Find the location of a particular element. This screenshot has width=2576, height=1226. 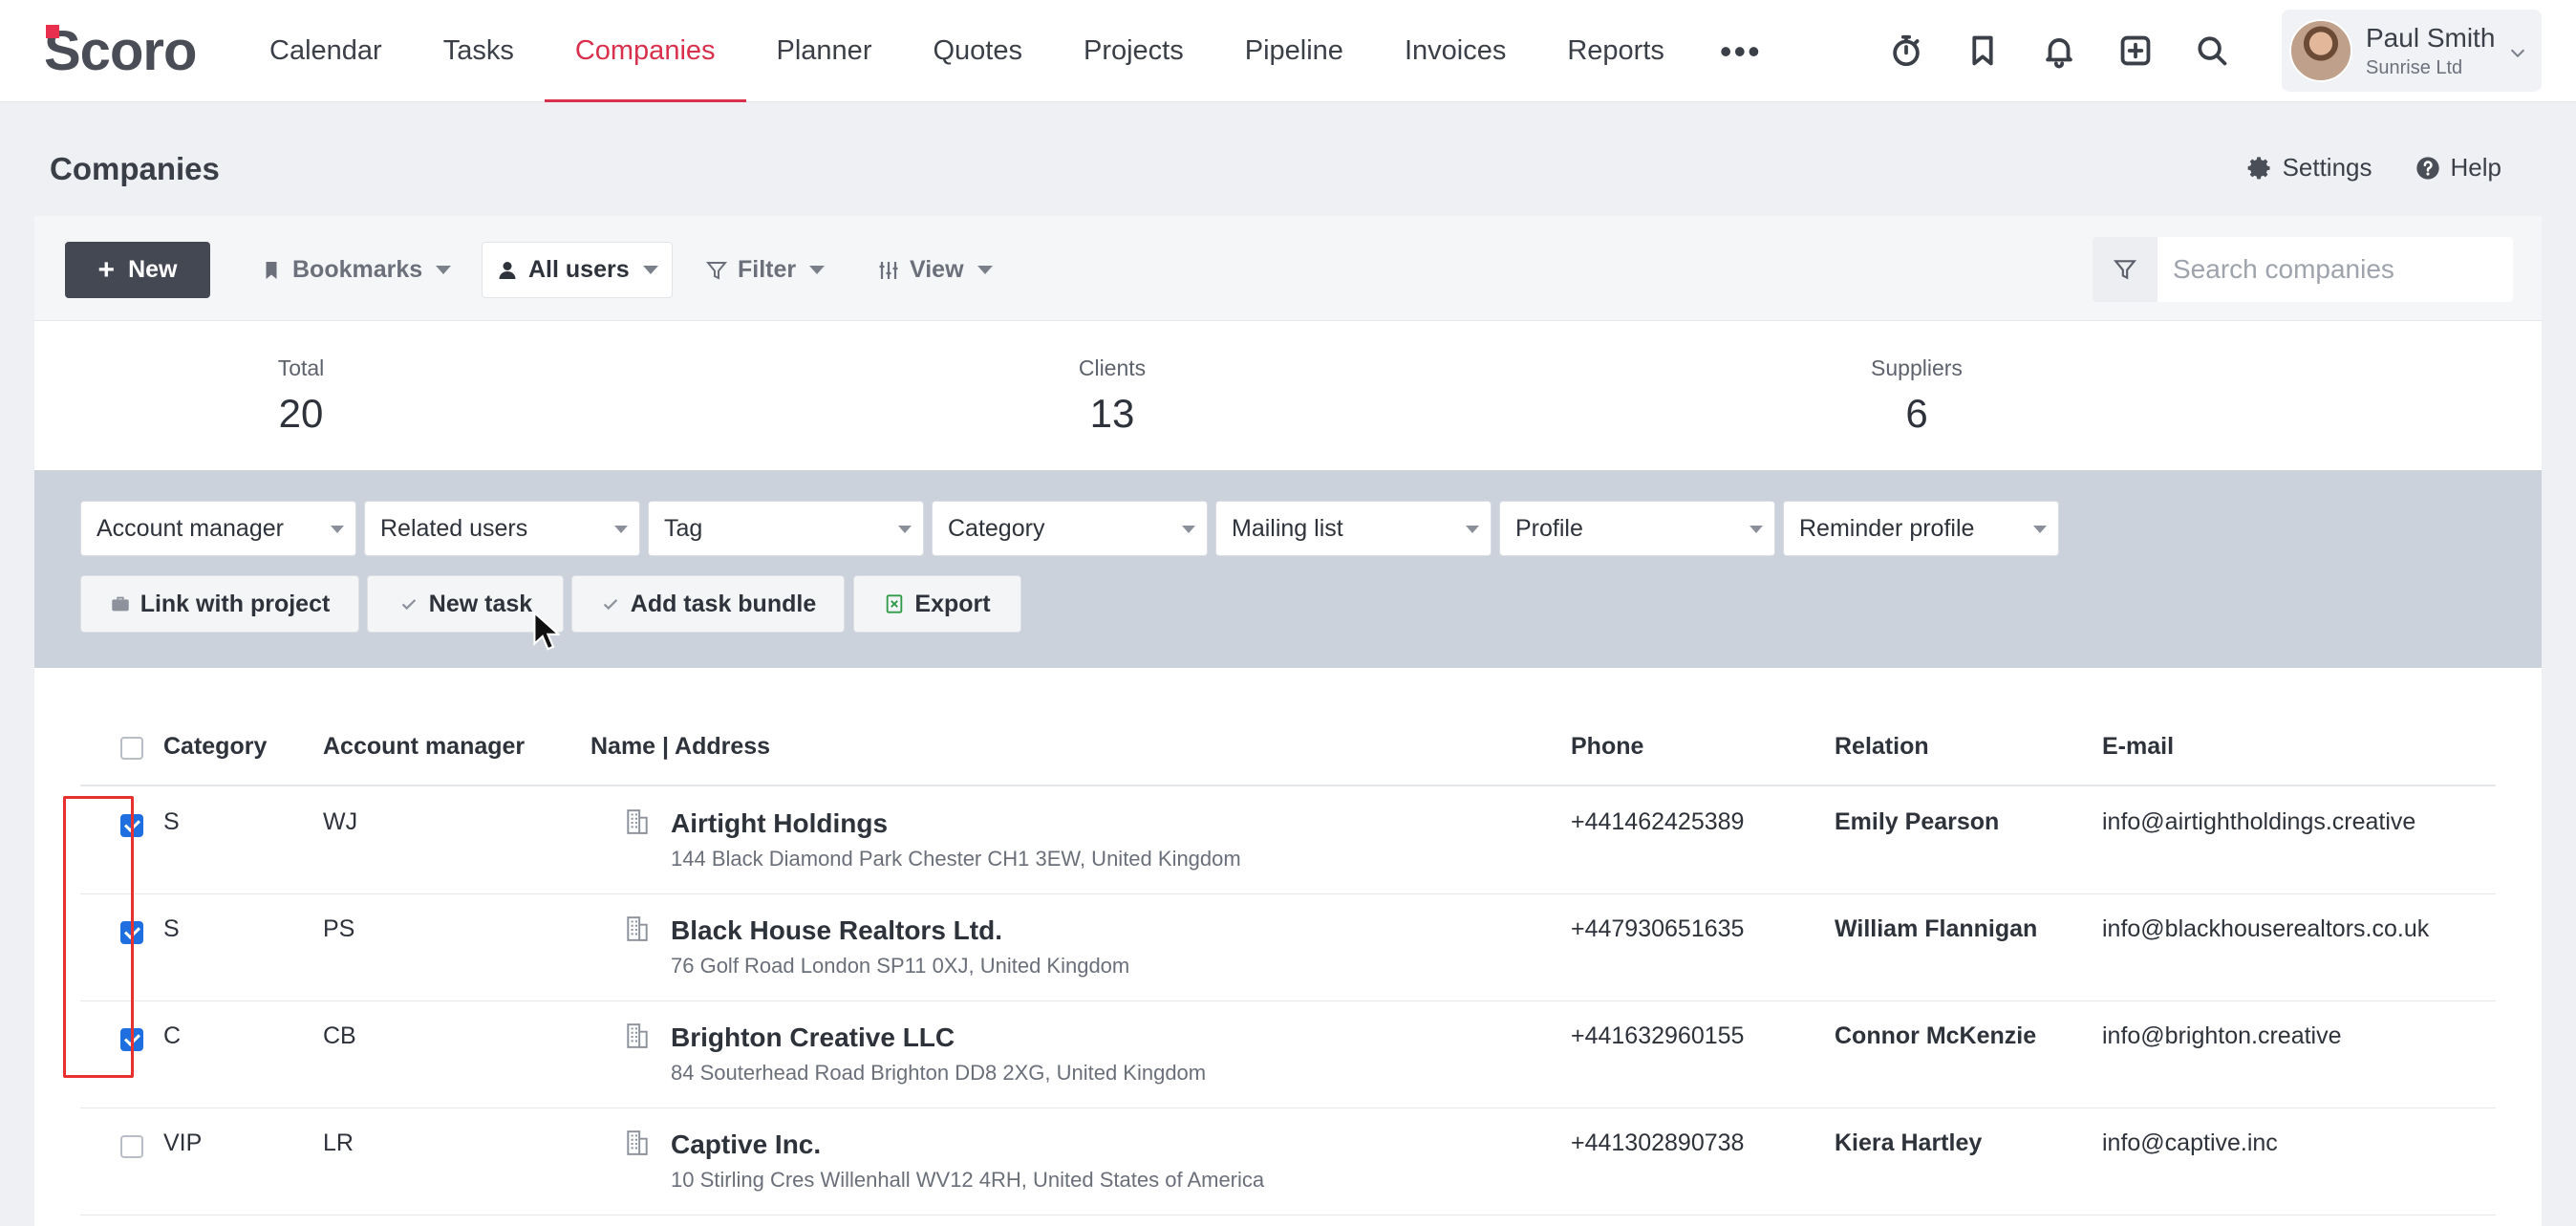

search-filter-button is located at coordinates (2125, 270).